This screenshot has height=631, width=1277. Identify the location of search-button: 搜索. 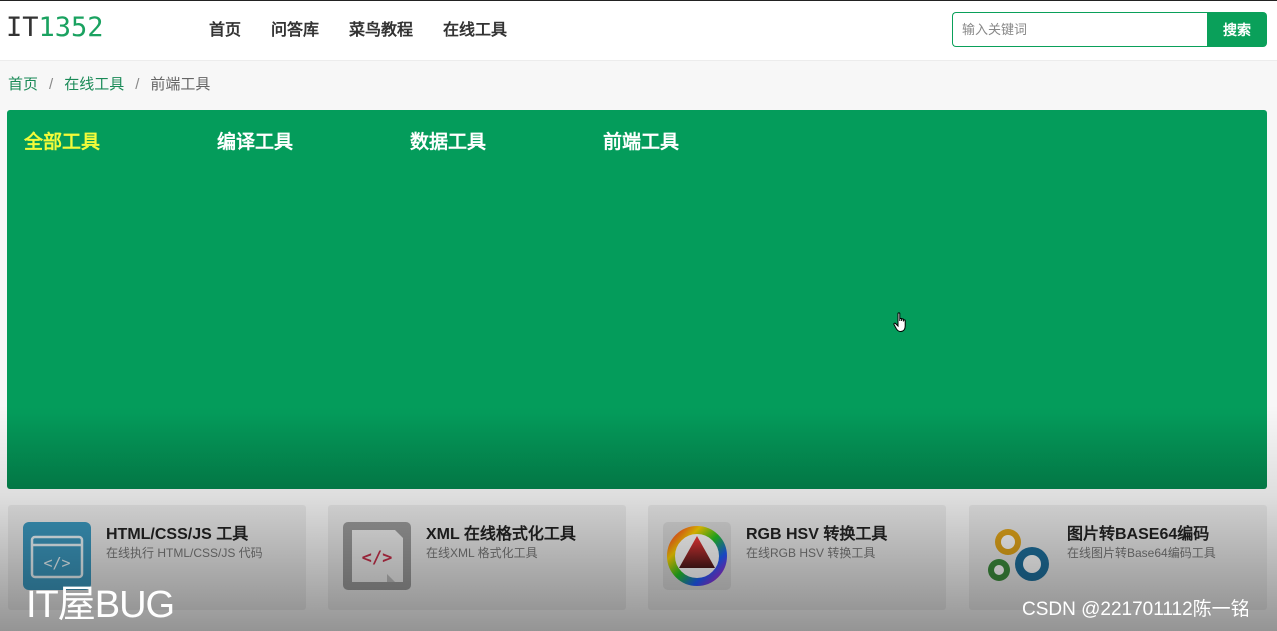
(1237, 29).